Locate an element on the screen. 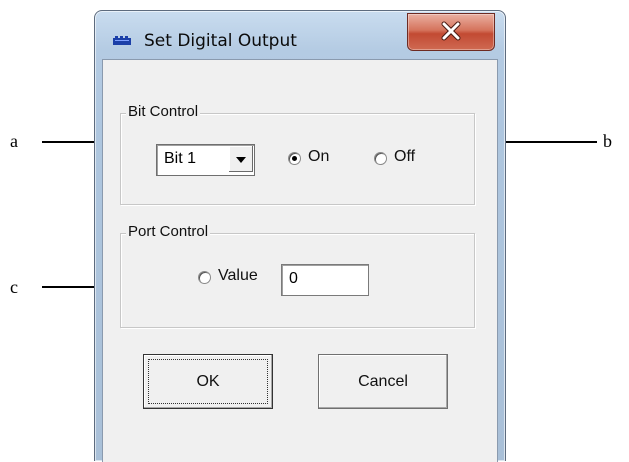 The image size is (629, 462). annotation-label-b: b is located at coordinates (607, 141).